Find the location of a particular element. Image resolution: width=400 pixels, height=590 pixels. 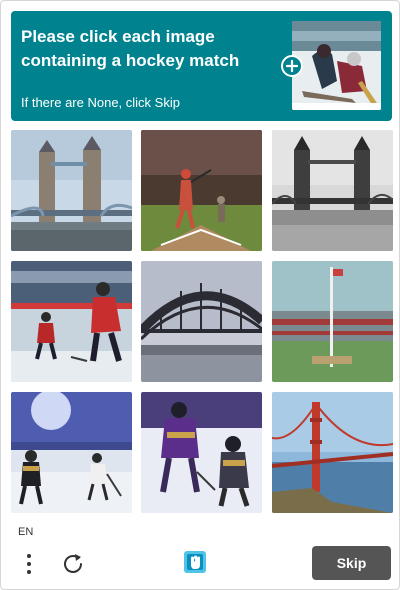

refresh-icon is located at coordinates (73, 564).